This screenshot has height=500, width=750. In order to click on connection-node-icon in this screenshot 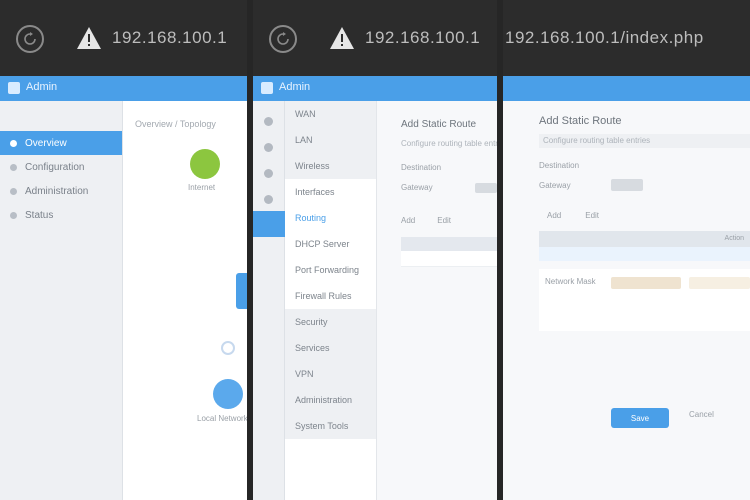, I will do `click(228, 348)`.